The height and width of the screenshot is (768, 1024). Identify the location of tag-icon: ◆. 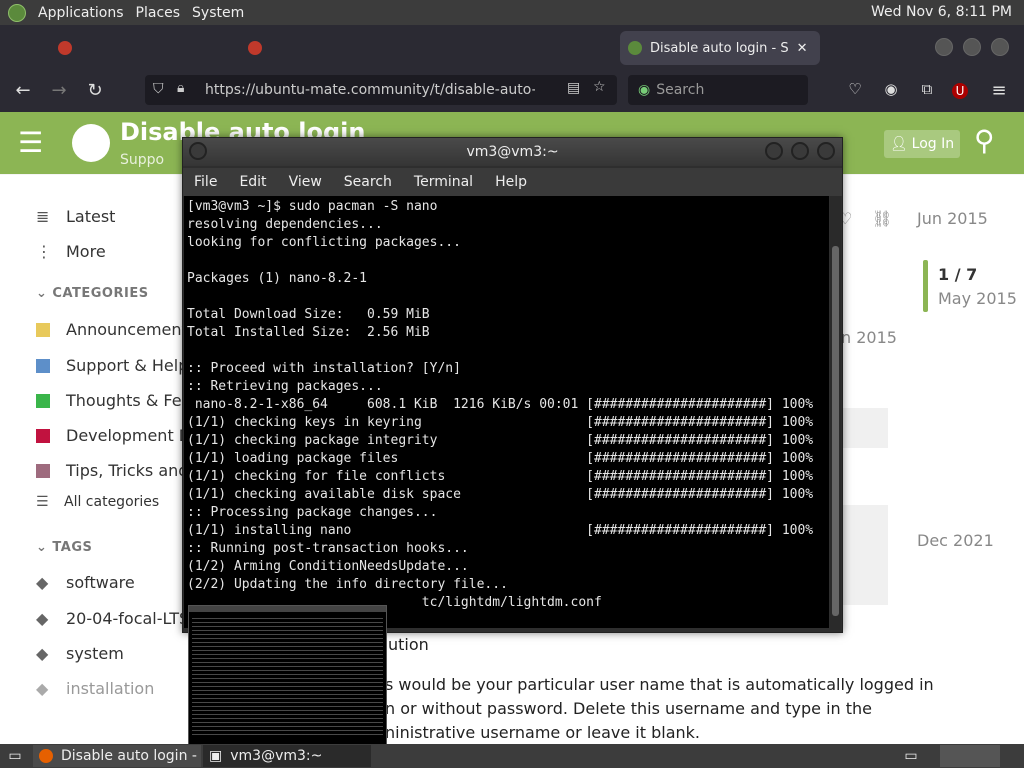
(42, 688).